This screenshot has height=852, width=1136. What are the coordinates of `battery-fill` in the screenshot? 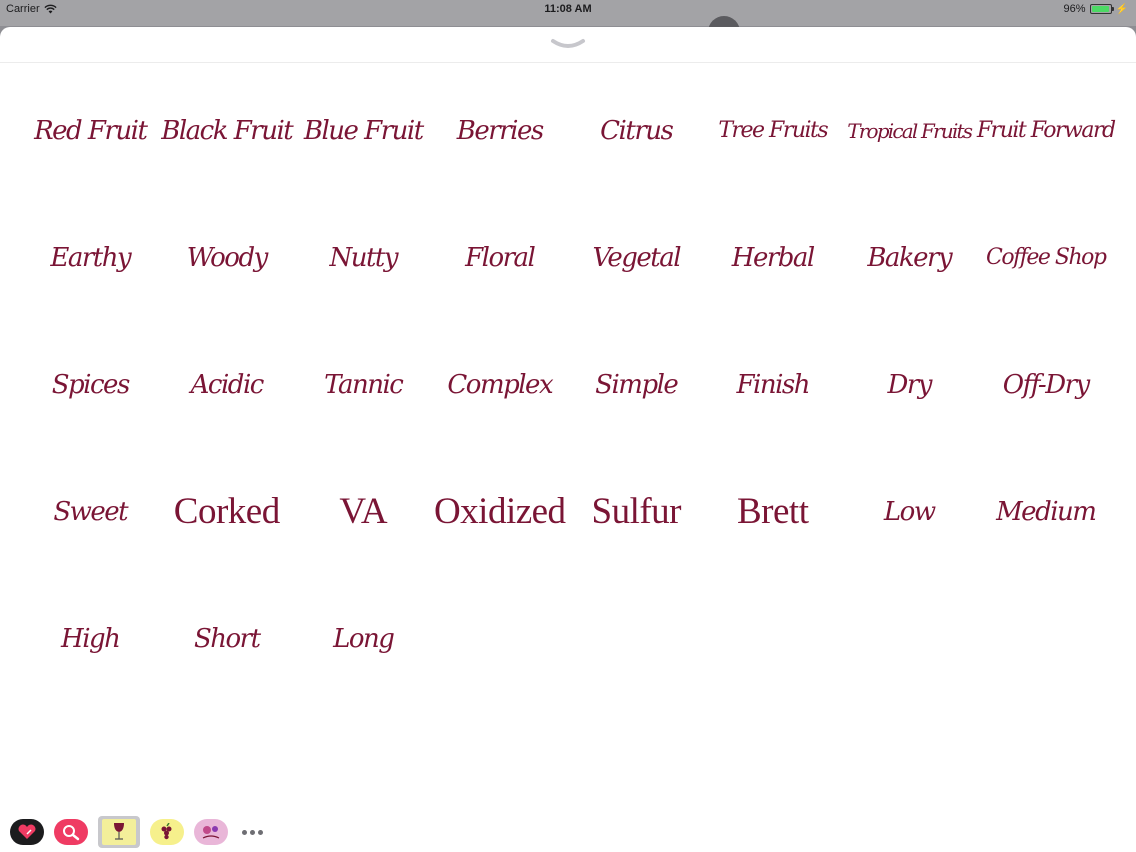 It's located at (1100, 9).